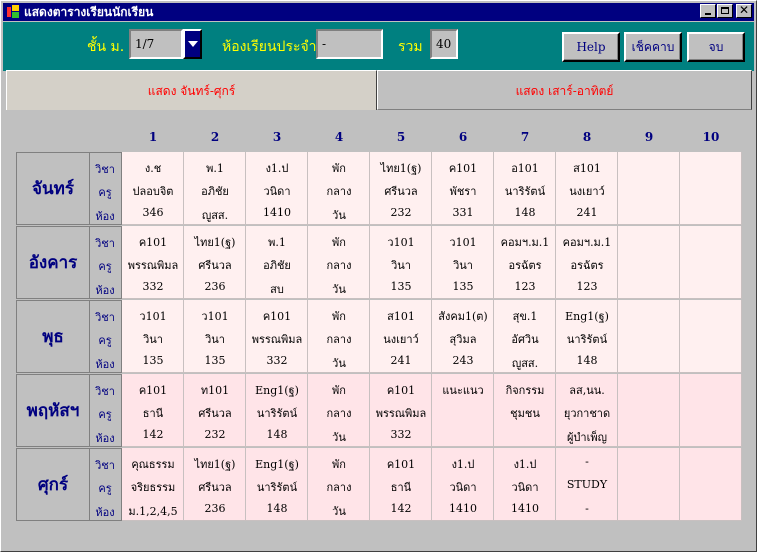  I want to click on help-button: Help, so click(591, 47).